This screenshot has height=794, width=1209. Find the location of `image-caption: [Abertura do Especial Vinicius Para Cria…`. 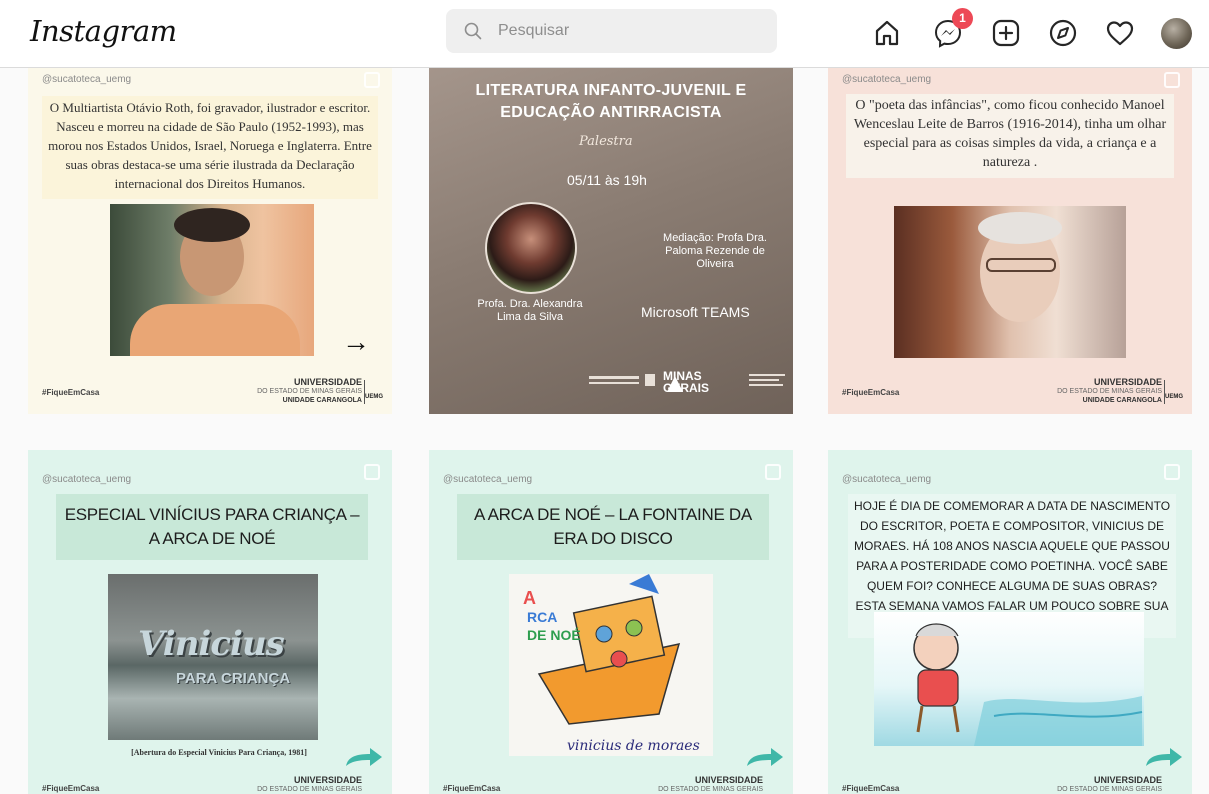

image-caption: [Abertura do Especial Vinicius Para Cria… is located at coordinates (219, 752).